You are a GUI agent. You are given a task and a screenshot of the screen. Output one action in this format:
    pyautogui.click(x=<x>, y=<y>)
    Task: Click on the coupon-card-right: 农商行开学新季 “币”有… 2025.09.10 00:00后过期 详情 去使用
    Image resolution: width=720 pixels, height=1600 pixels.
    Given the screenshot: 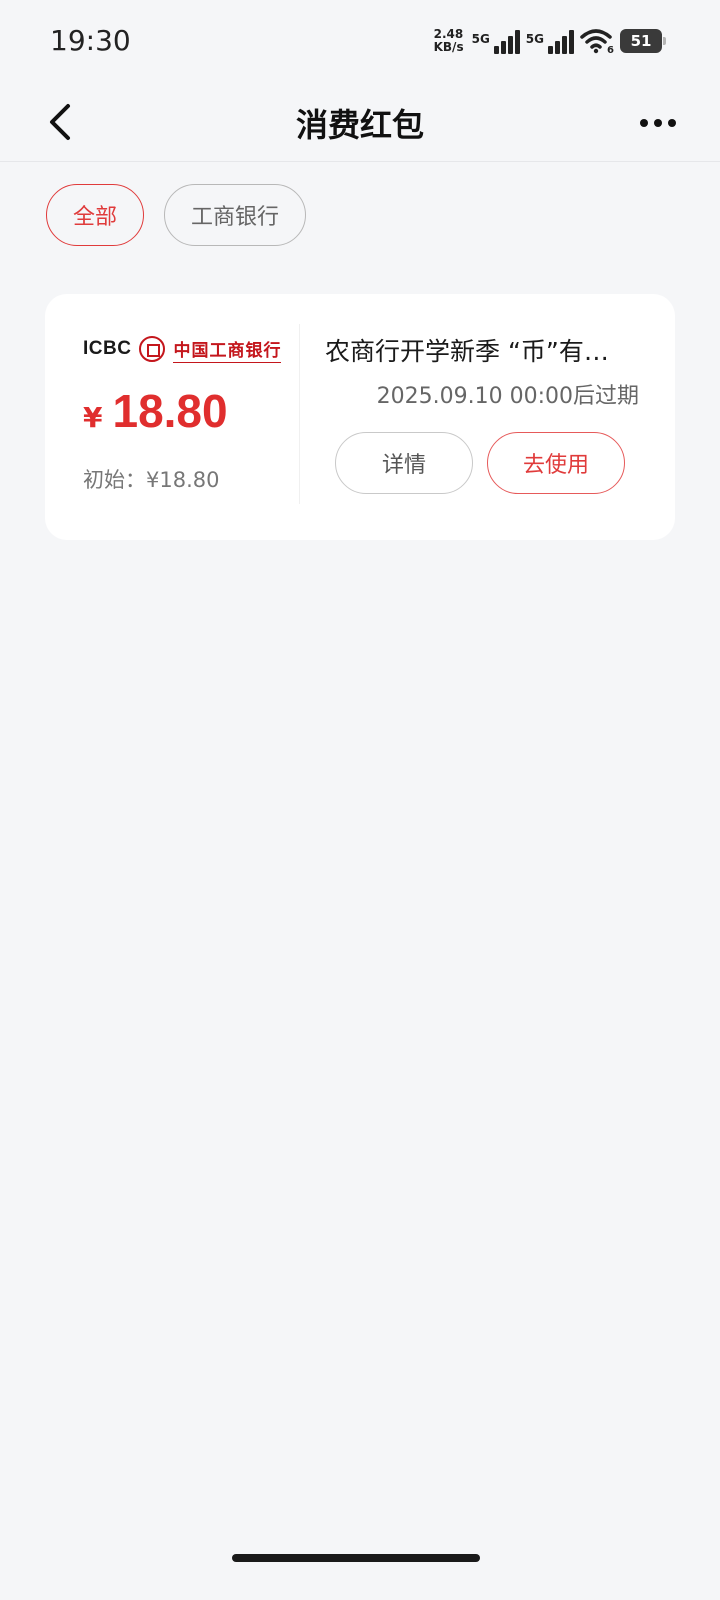 What is the action you would take?
    pyautogui.click(x=488, y=417)
    